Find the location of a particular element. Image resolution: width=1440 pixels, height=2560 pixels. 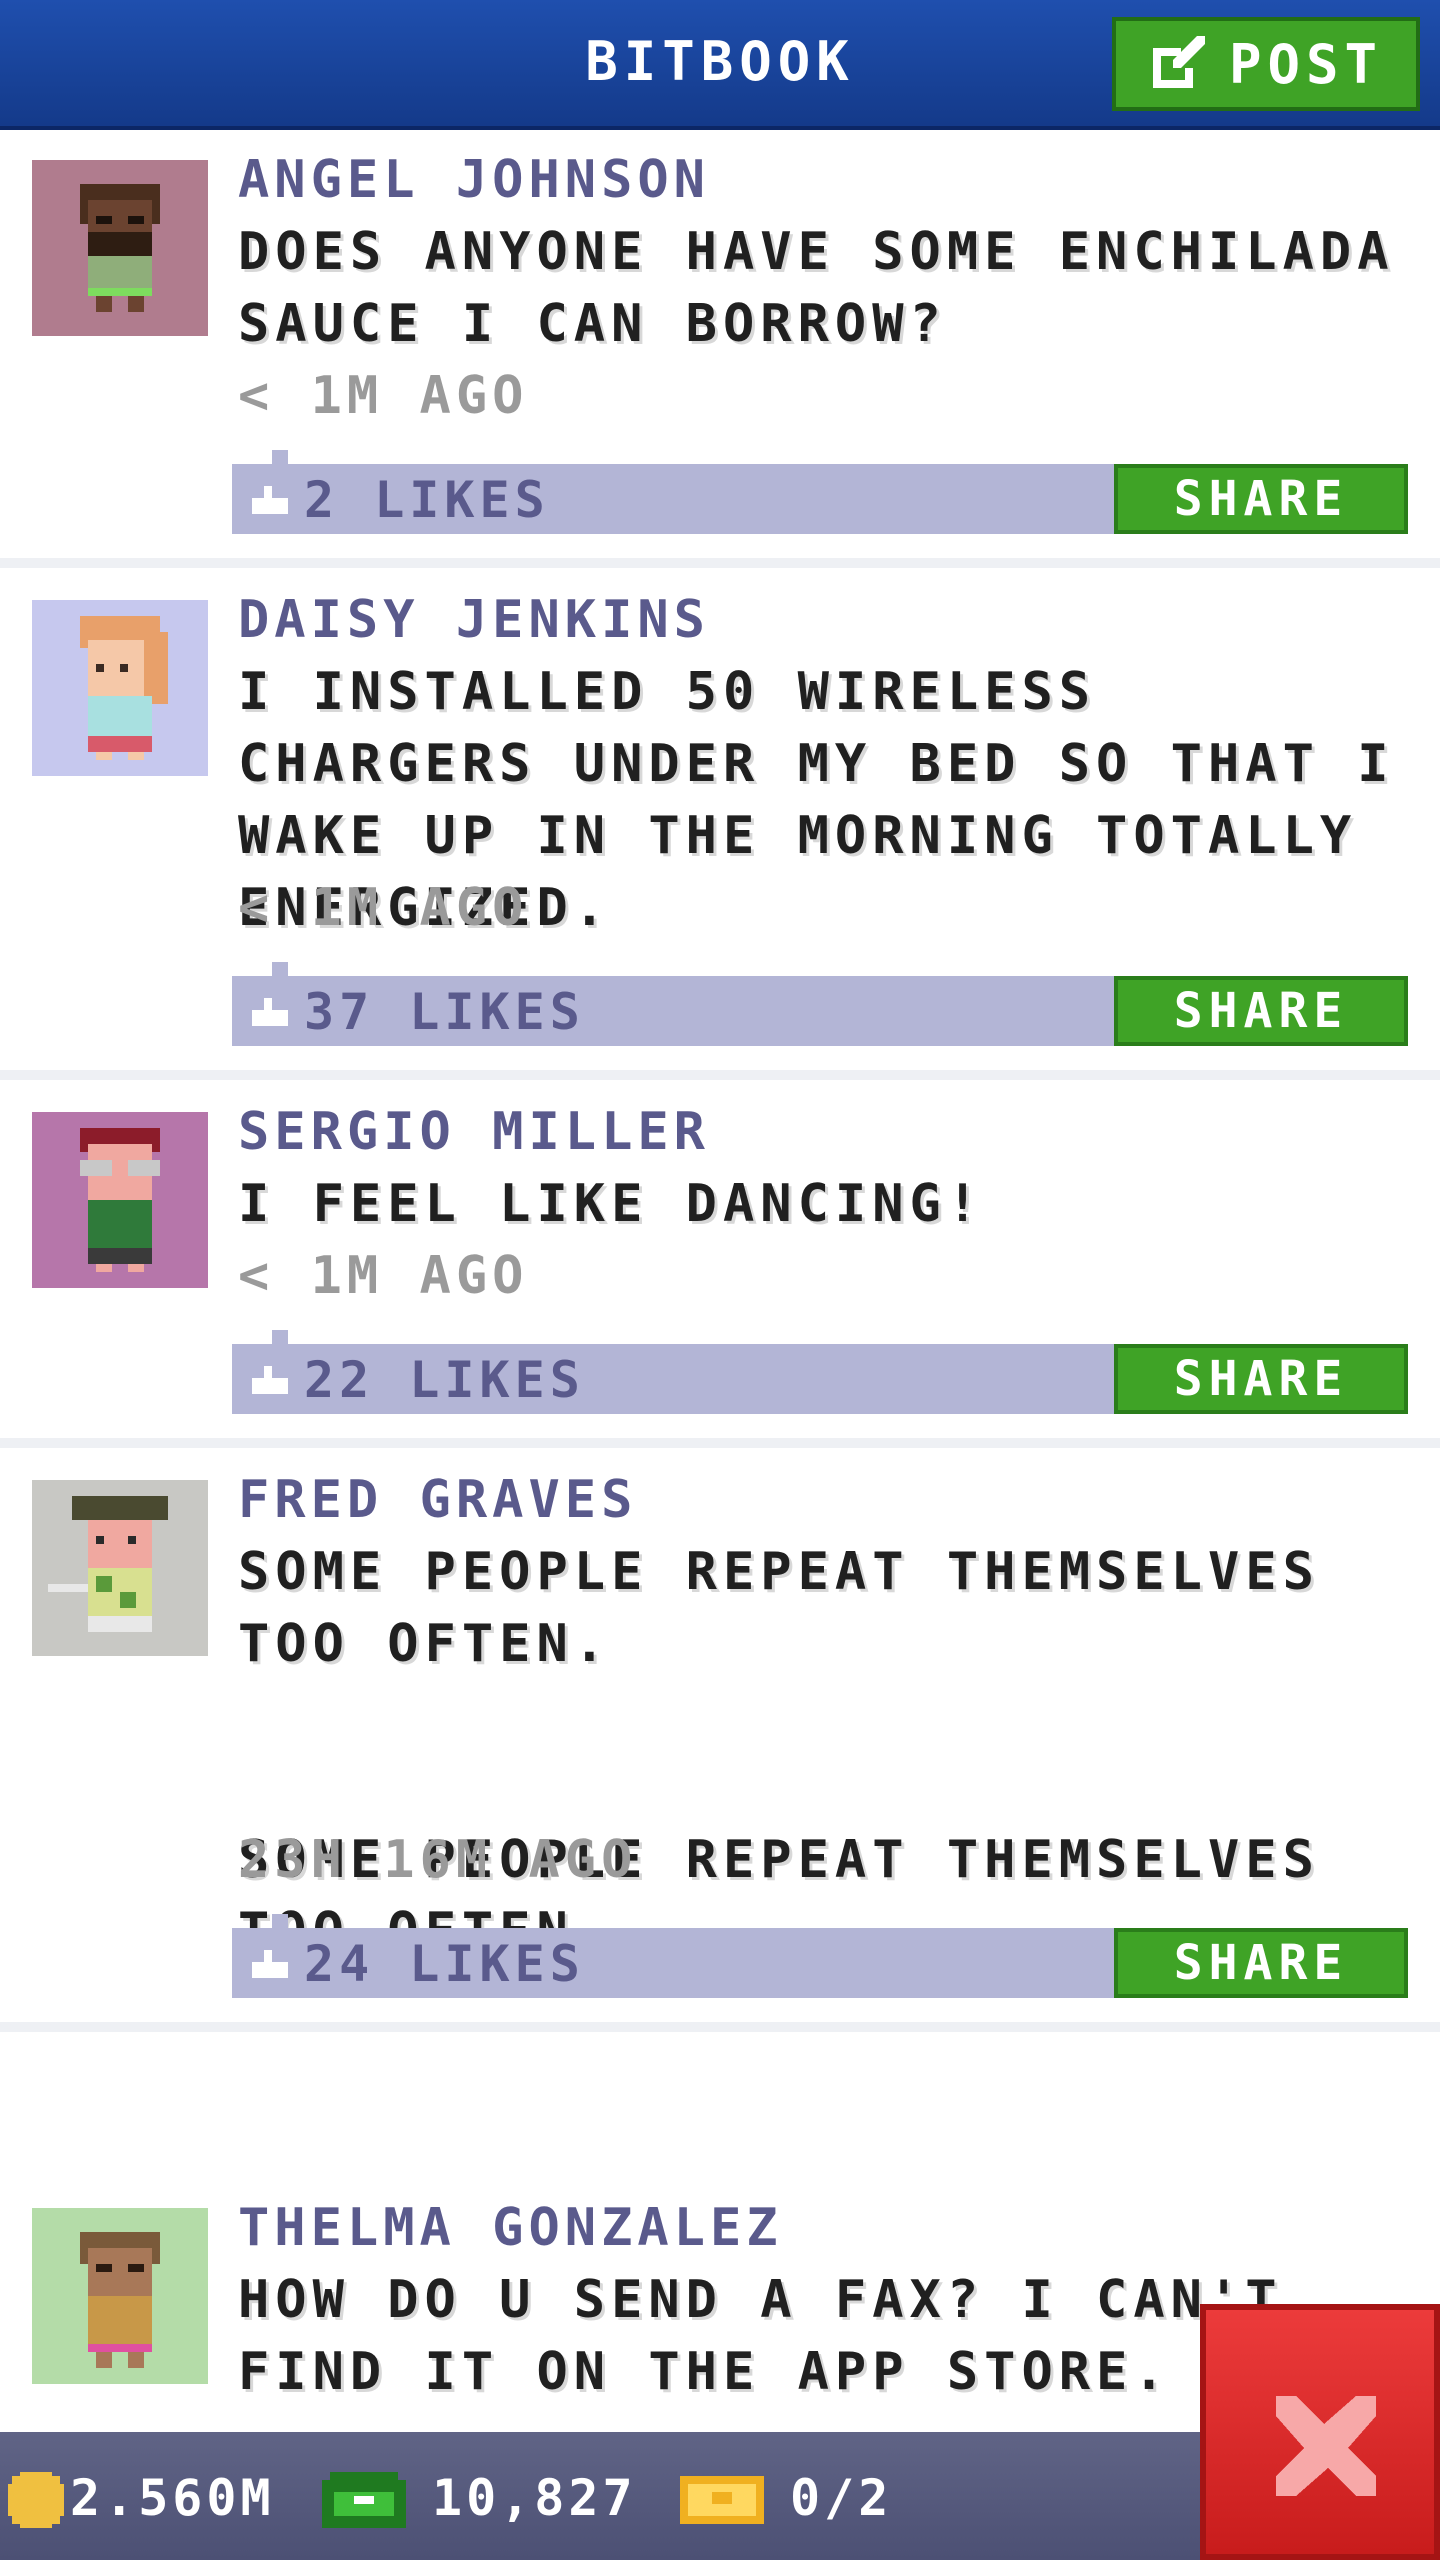

bux-icon is located at coordinates (364, 2502).